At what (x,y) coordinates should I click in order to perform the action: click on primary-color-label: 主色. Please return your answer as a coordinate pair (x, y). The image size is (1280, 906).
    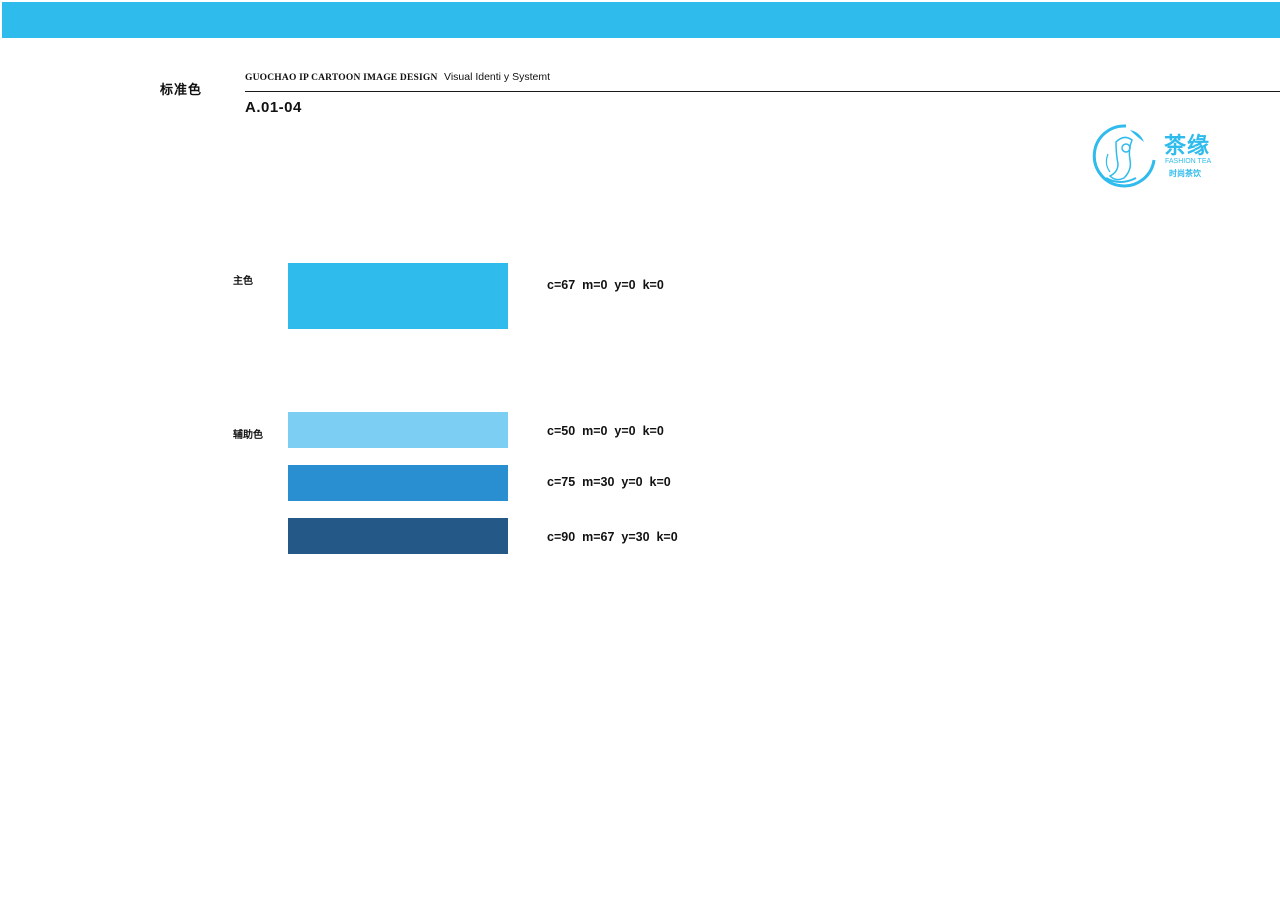
    Looking at the image, I should click on (243, 281).